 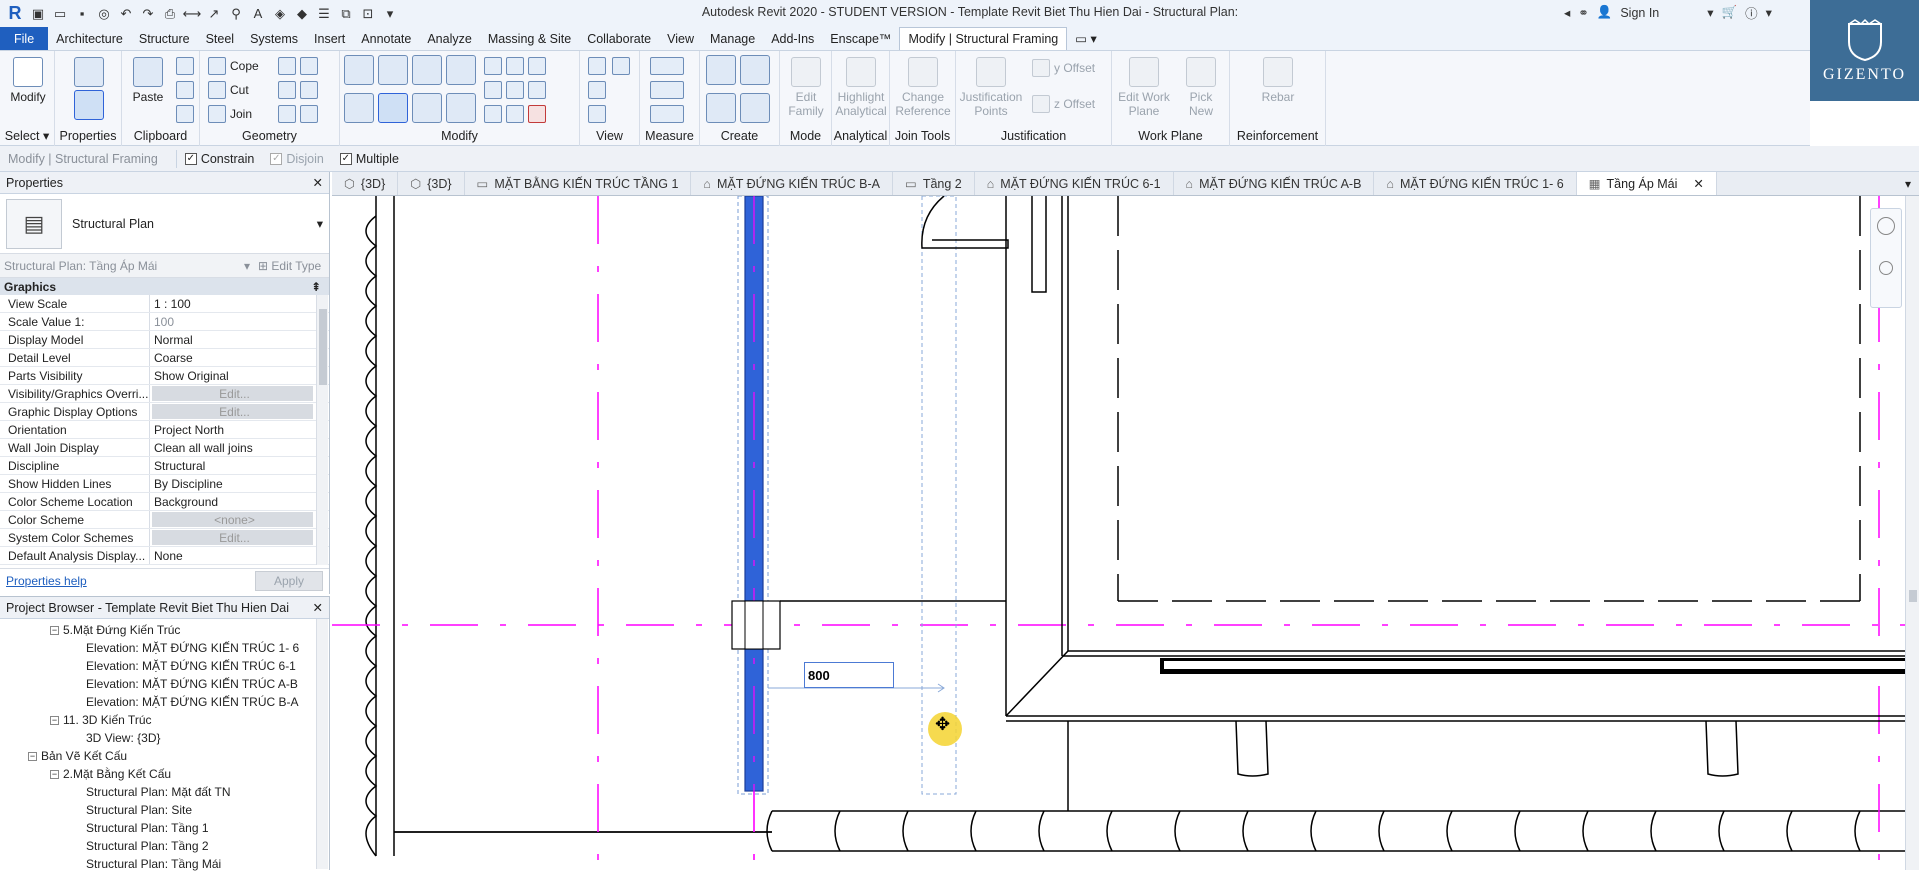 What do you see at coordinates (449, 38) in the screenshot?
I see `tab-analyze: Analyze` at bounding box center [449, 38].